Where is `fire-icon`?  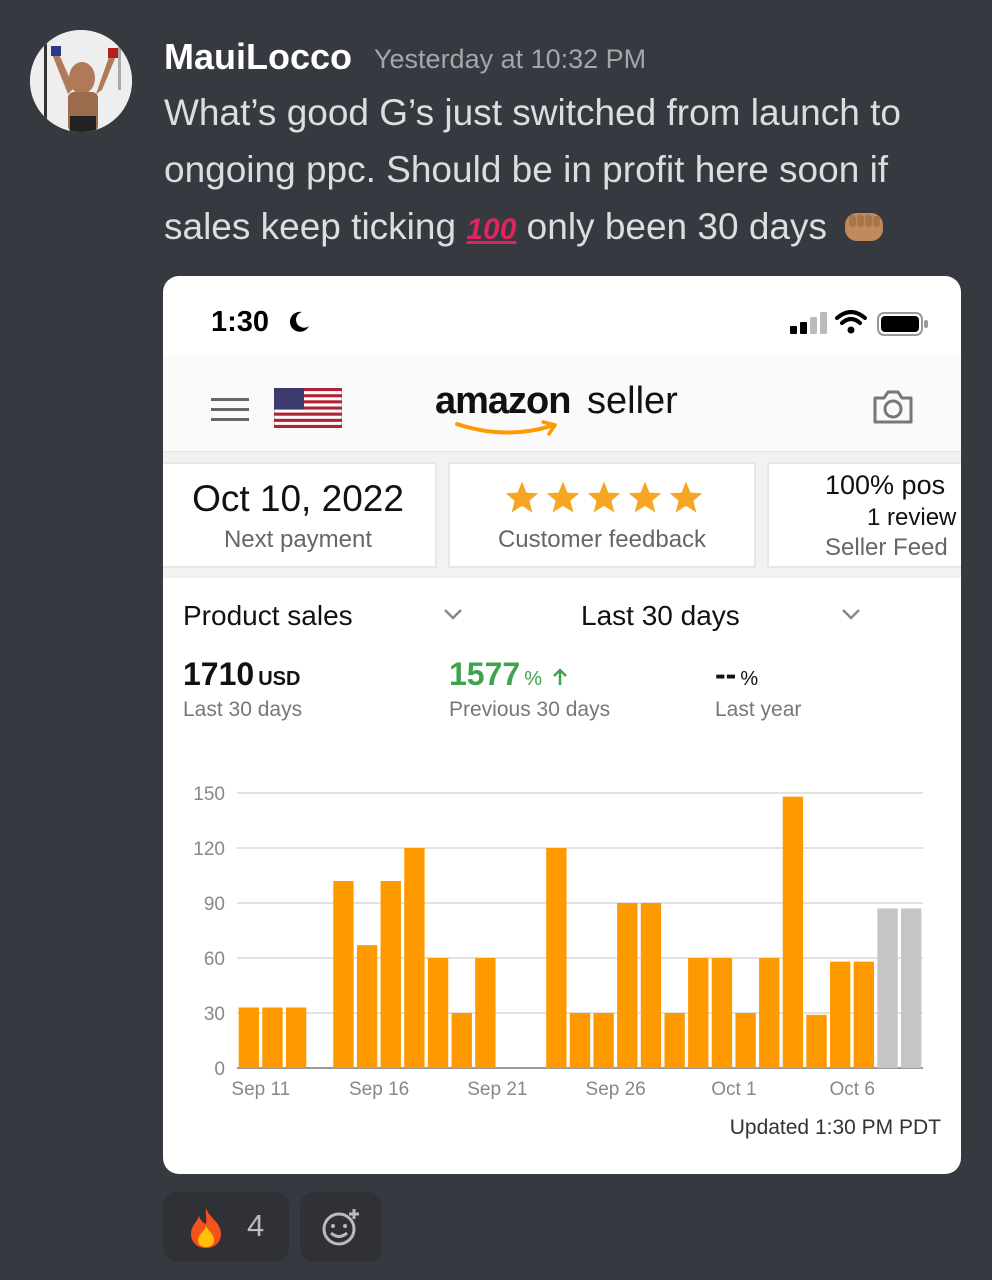
fire-icon is located at coordinates (206, 1228).